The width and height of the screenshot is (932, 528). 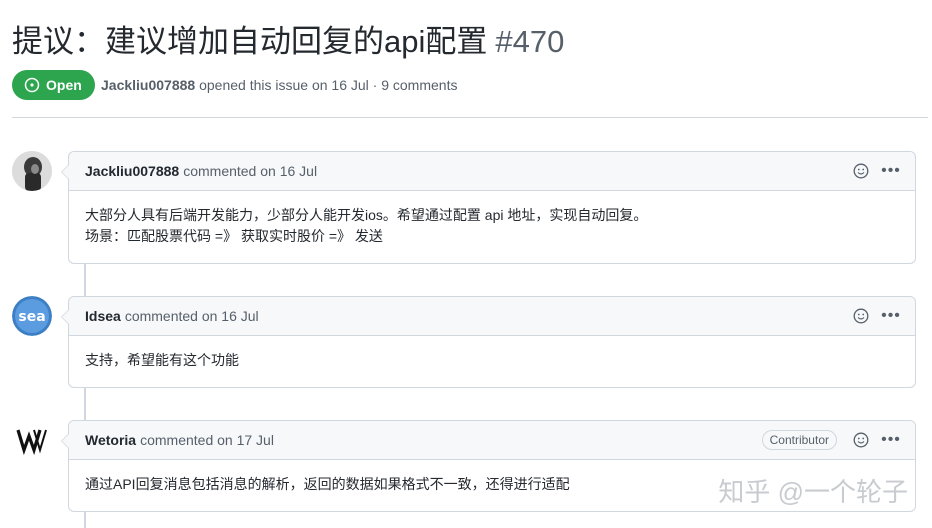 What do you see at coordinates (64, 85) in the screenshot?
I see `issue-state-label: Open` at bounding box center [64, 85].